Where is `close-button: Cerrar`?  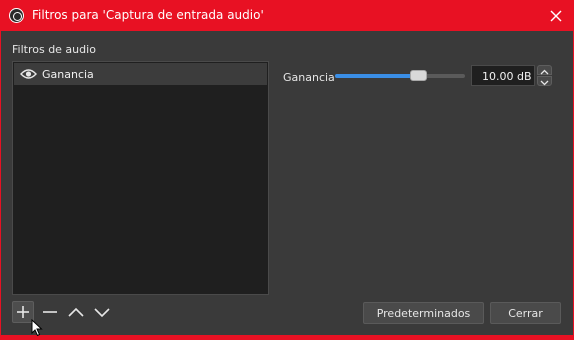 close-button: Cerrar is located at coordinates (525, 313).